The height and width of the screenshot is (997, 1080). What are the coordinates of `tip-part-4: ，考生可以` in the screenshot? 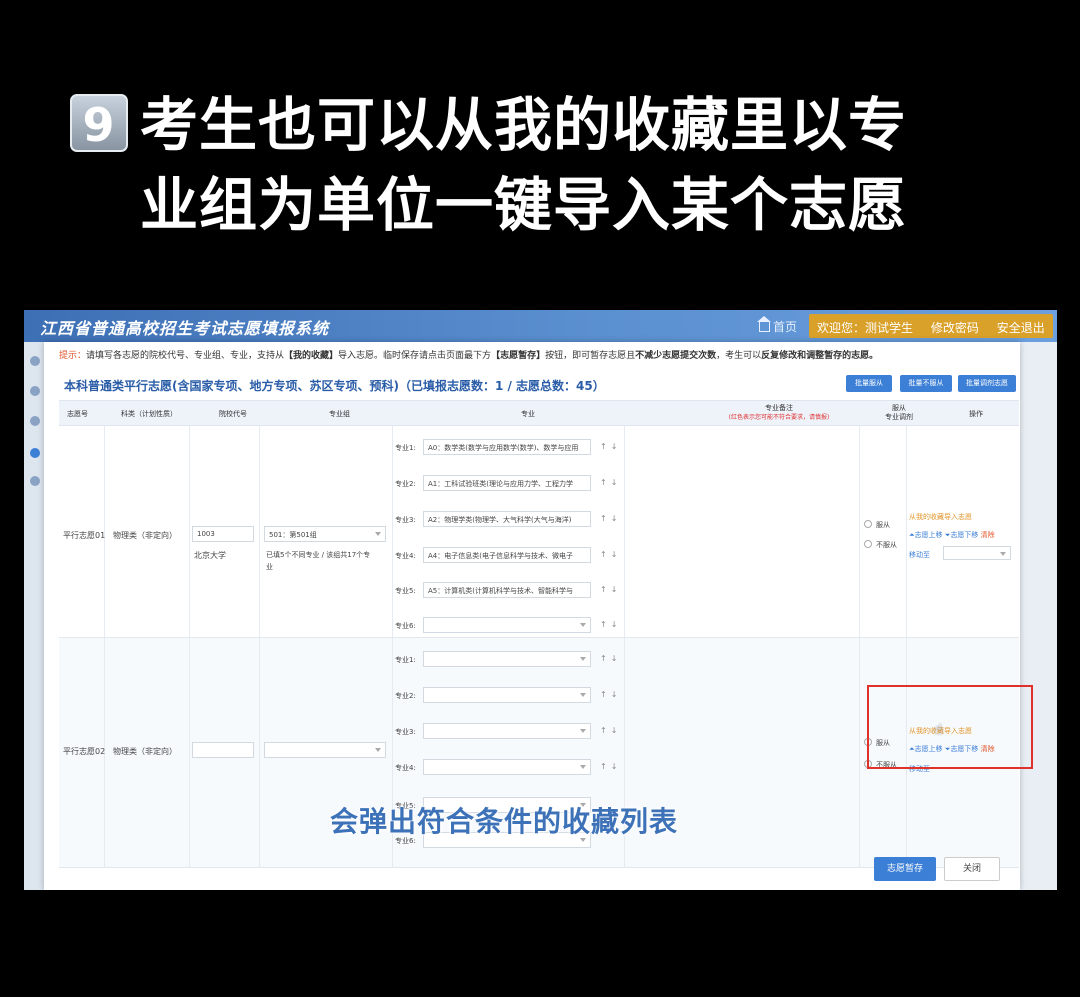 It's located at (739, 356).